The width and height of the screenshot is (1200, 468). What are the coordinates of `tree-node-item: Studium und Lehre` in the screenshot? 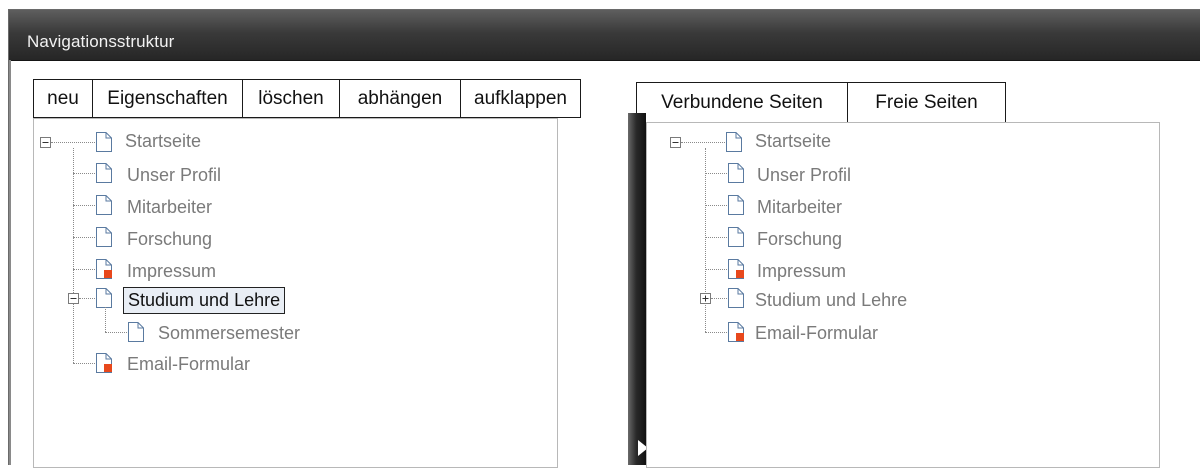 It's located at (831, 300).